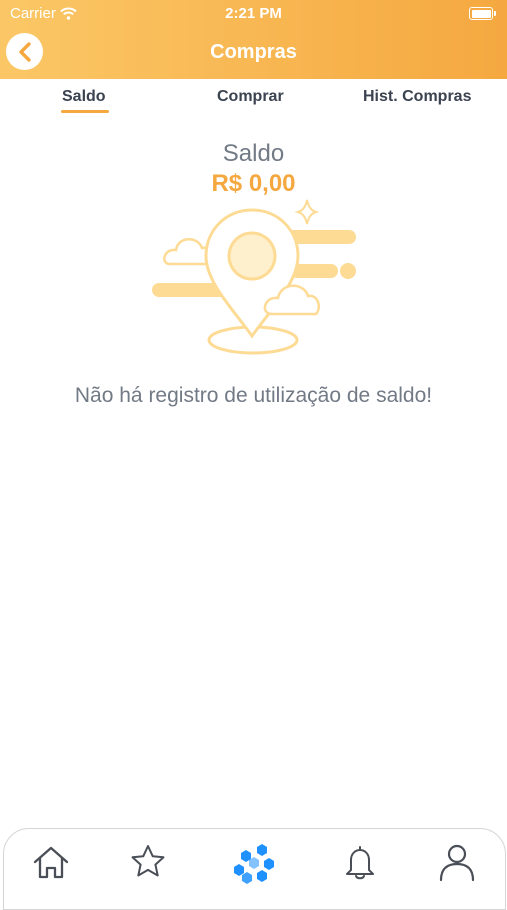 This screenshot has height=910, width=507. I want to click on status-bar: Carrier 2:21 PM, so click(253, 14).